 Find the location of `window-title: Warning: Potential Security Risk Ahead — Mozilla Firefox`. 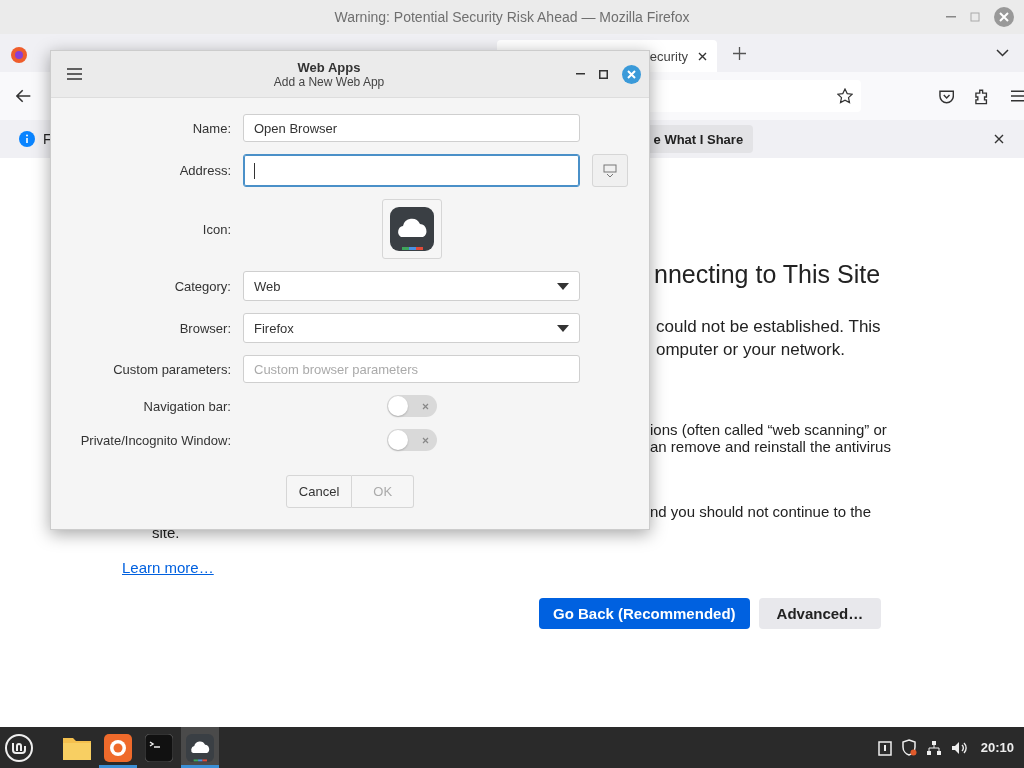

window-title: Warning: Potential Security Risk Ahead — Mozilla Firefox is located at coordinates (512, 17).